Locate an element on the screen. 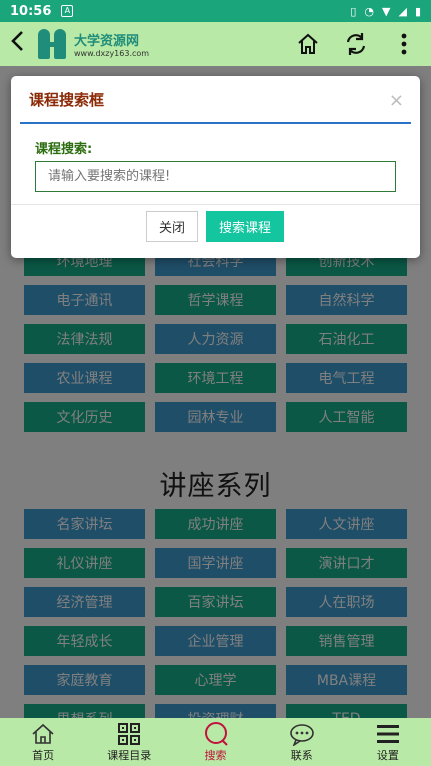  modal-title: 课程搜索框 is located at coordinates (67, 99).